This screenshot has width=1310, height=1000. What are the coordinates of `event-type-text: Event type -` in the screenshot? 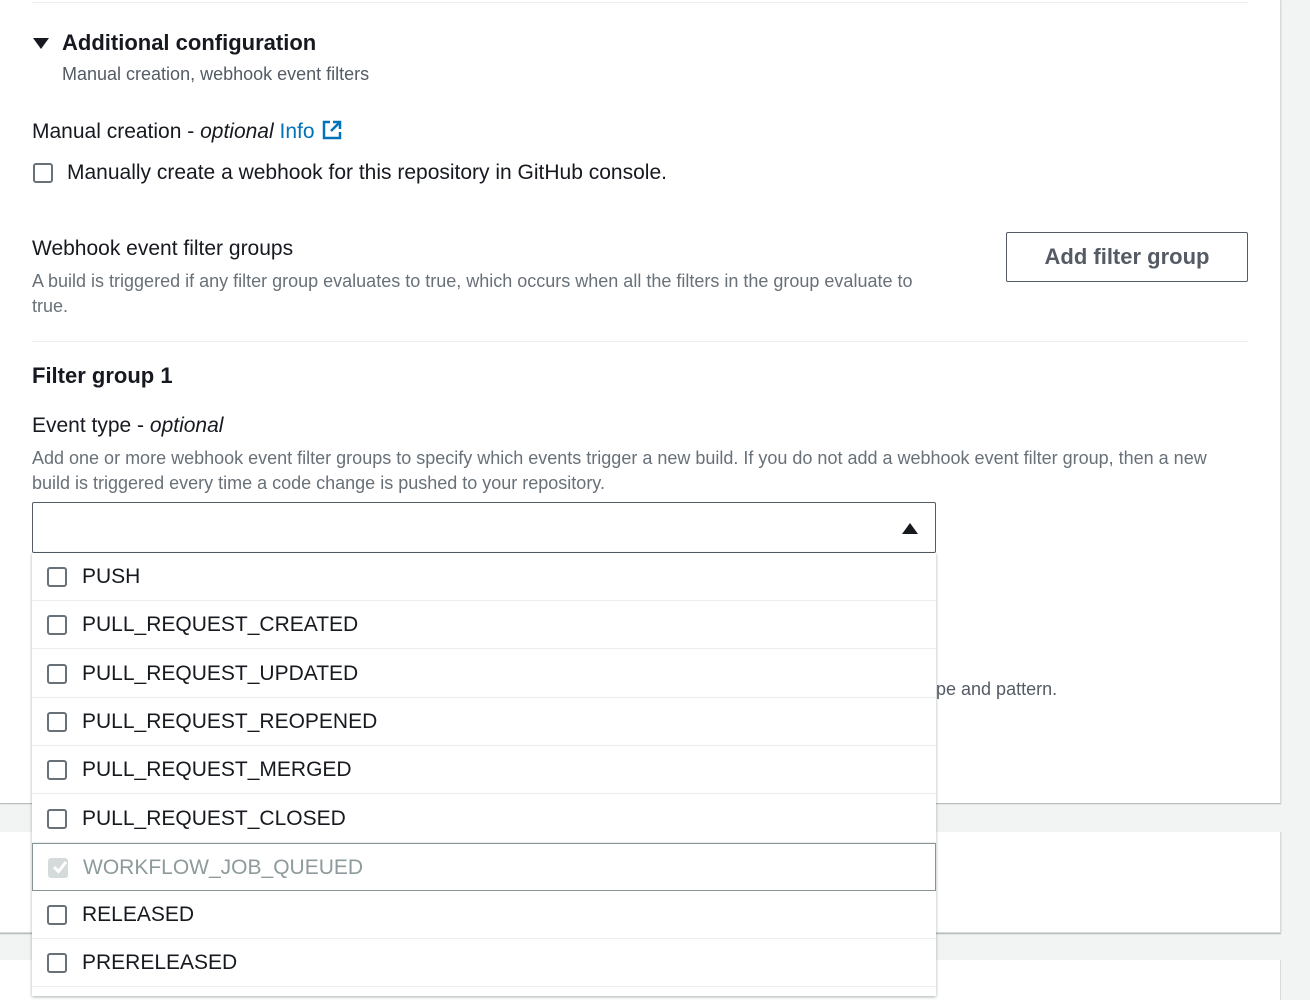 It's located at (91, 425).